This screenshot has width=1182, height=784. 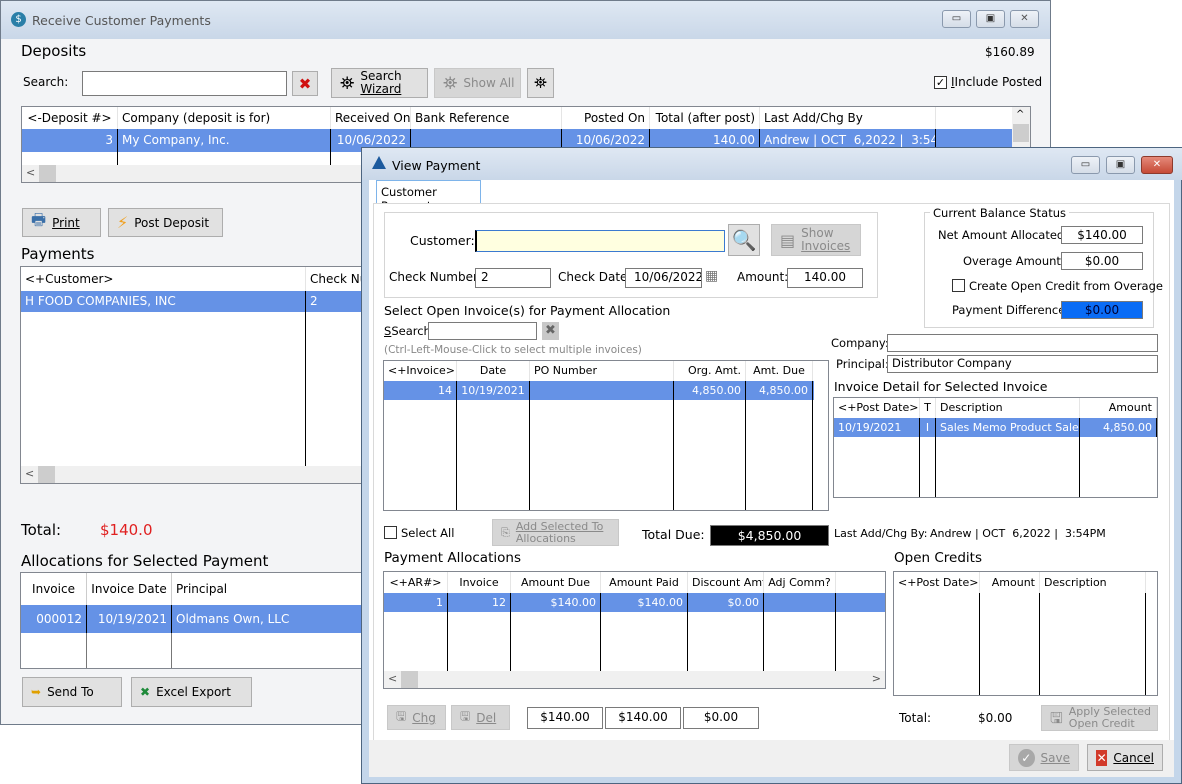 What do you see at coordinates (928, 408) in the screenshot?
I see `column-header: T` at bounding box center [928, 408].